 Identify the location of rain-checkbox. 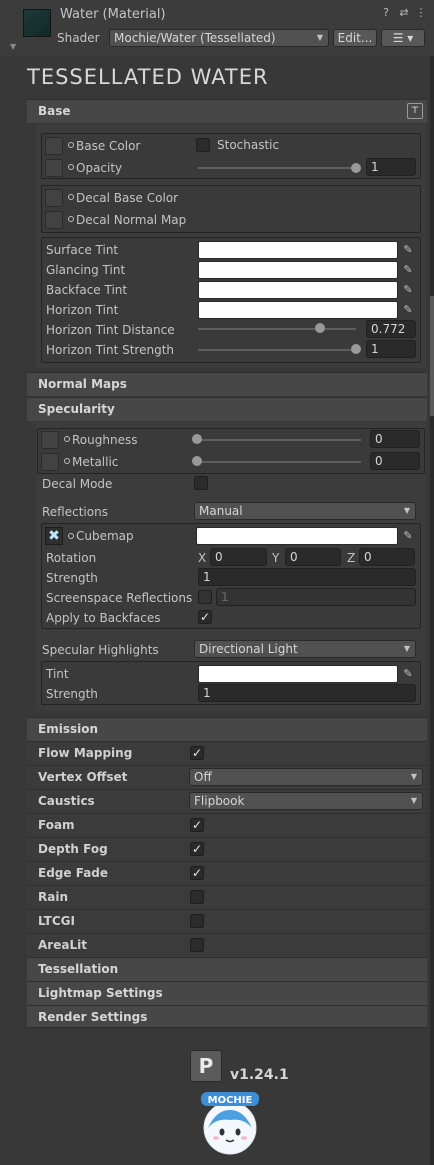
(197, 897).